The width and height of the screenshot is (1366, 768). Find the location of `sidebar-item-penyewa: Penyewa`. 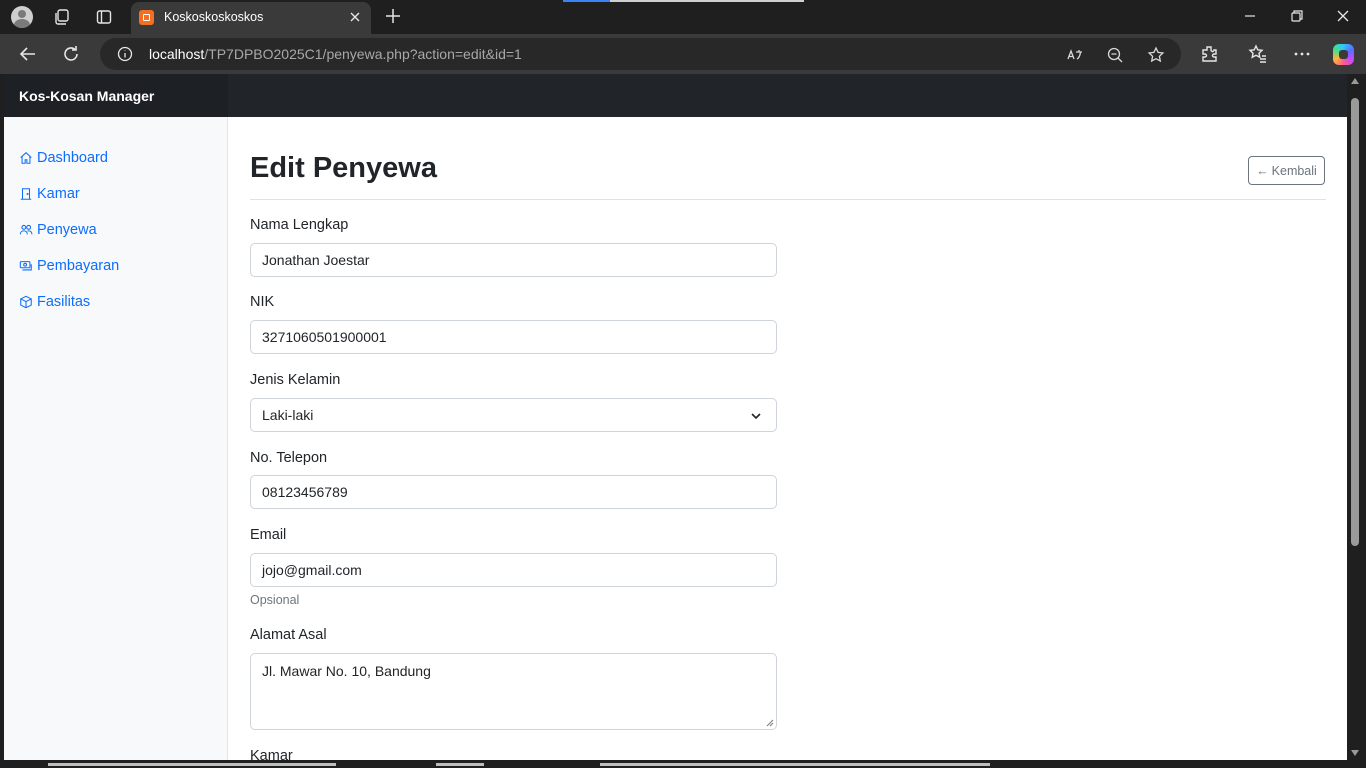

sidebar-item-penyewa: Penyewa is located at coordinates (69, 230).